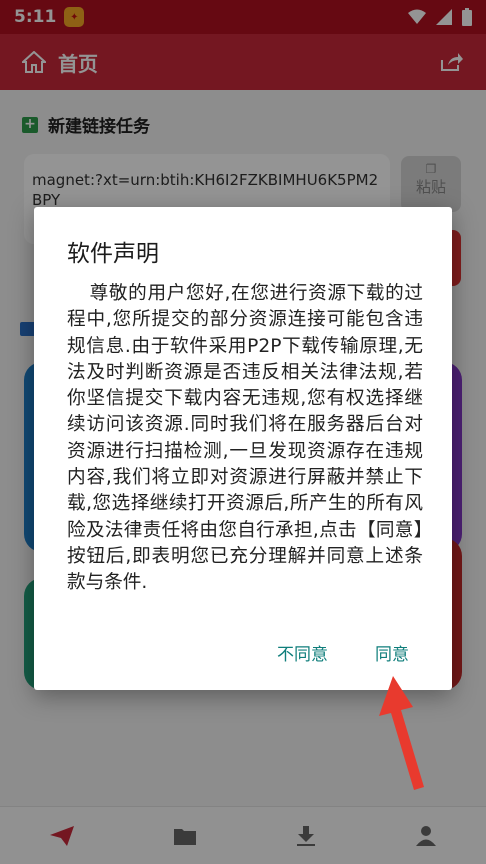 Image resolution: width=486 pixels, height=864 pixels. I want to click on disagree-button: 不同意, so click(302, 652).